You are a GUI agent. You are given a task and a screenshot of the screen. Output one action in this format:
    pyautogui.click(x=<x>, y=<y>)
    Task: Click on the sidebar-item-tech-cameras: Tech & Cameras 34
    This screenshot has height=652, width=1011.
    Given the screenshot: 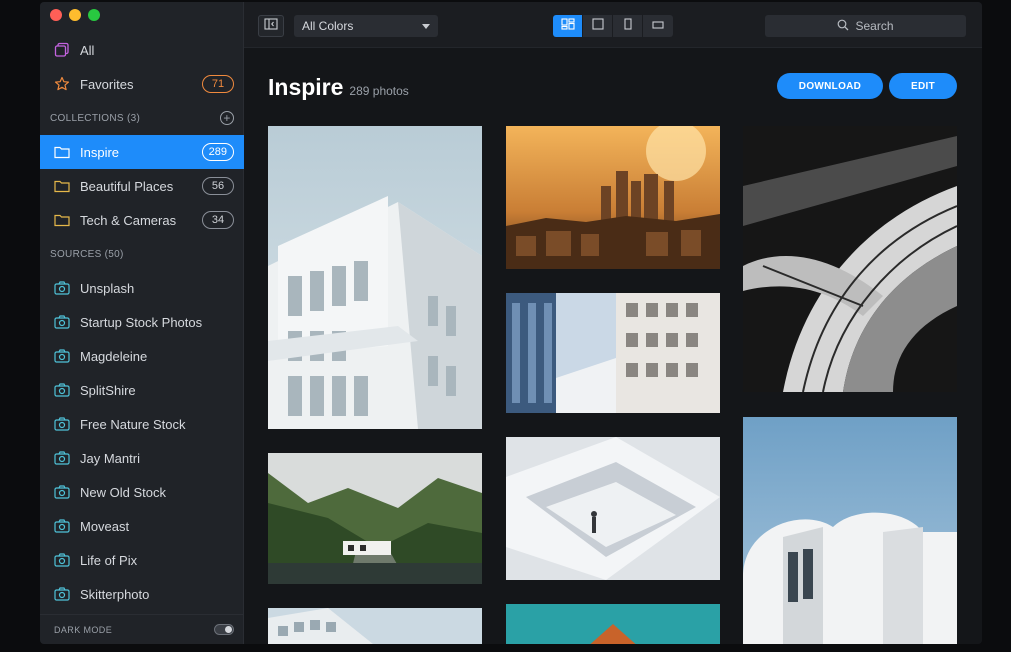 What is the action you would take?
    pyautogui.click(x=142, y=220)
    